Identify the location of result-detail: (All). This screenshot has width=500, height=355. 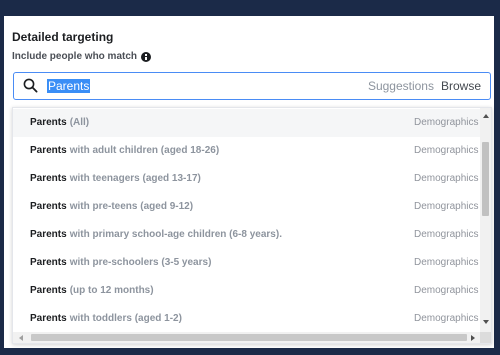
(79, 122).